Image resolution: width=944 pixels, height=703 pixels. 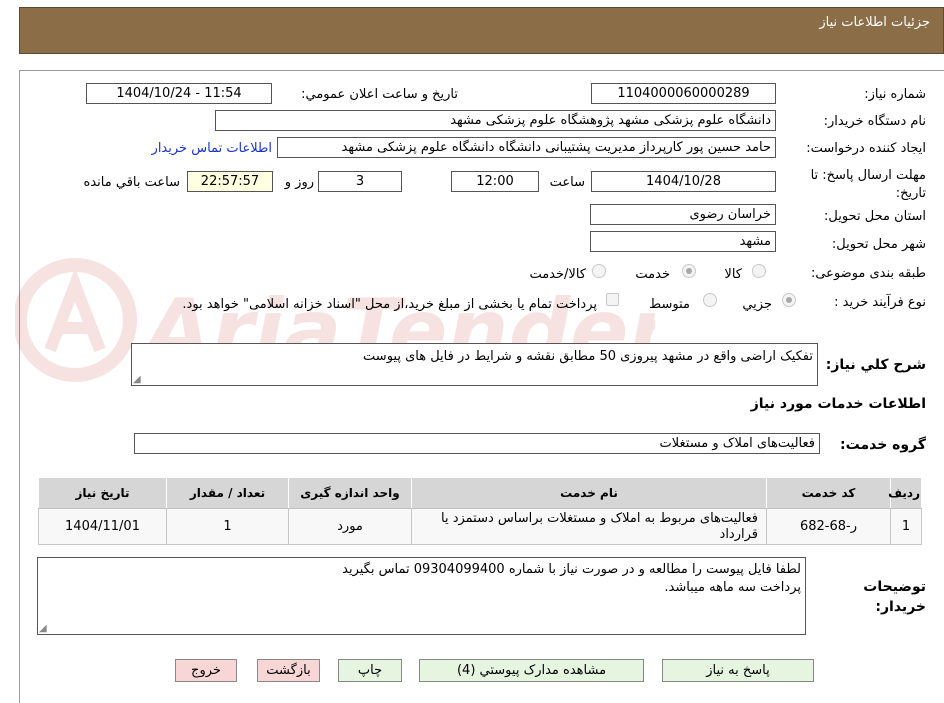 I want to click on page-title: جزئيات اطلاعات نياز, so click(x=874, y=22).